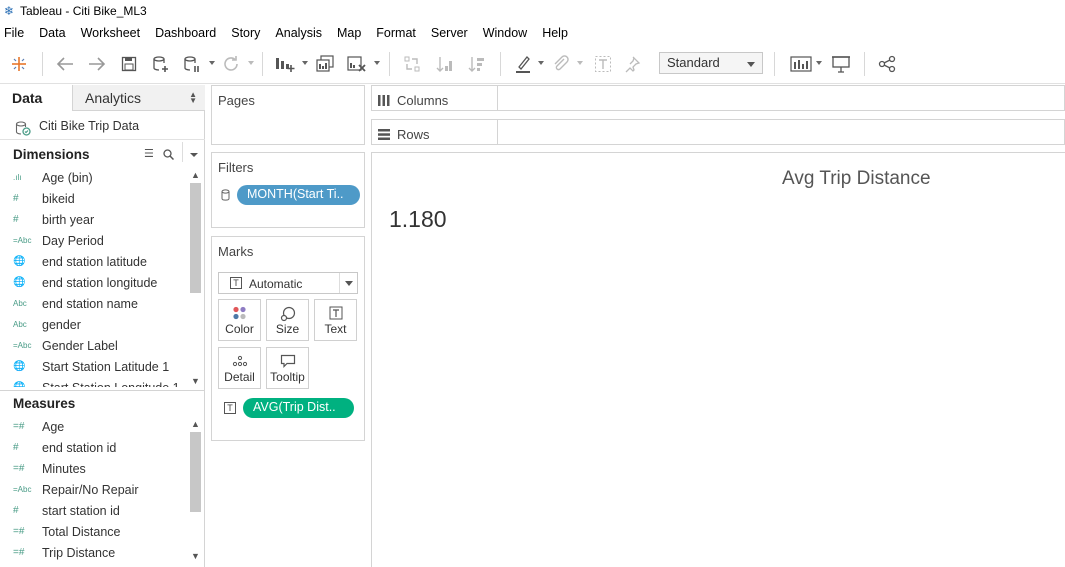 The height and width of the screenshot is (567, 1065). I want to click on filter-pill-month: MONTH(Start Ti.., so click(298, 195).